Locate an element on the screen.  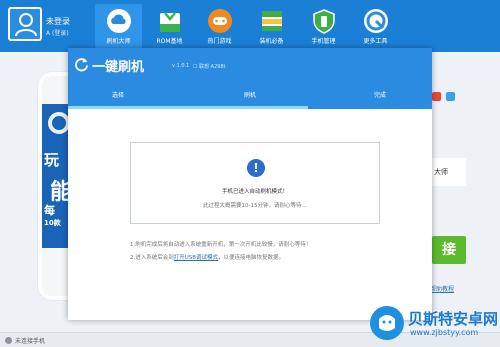
promo-text: 10款 is located at coordinates (52, 223).